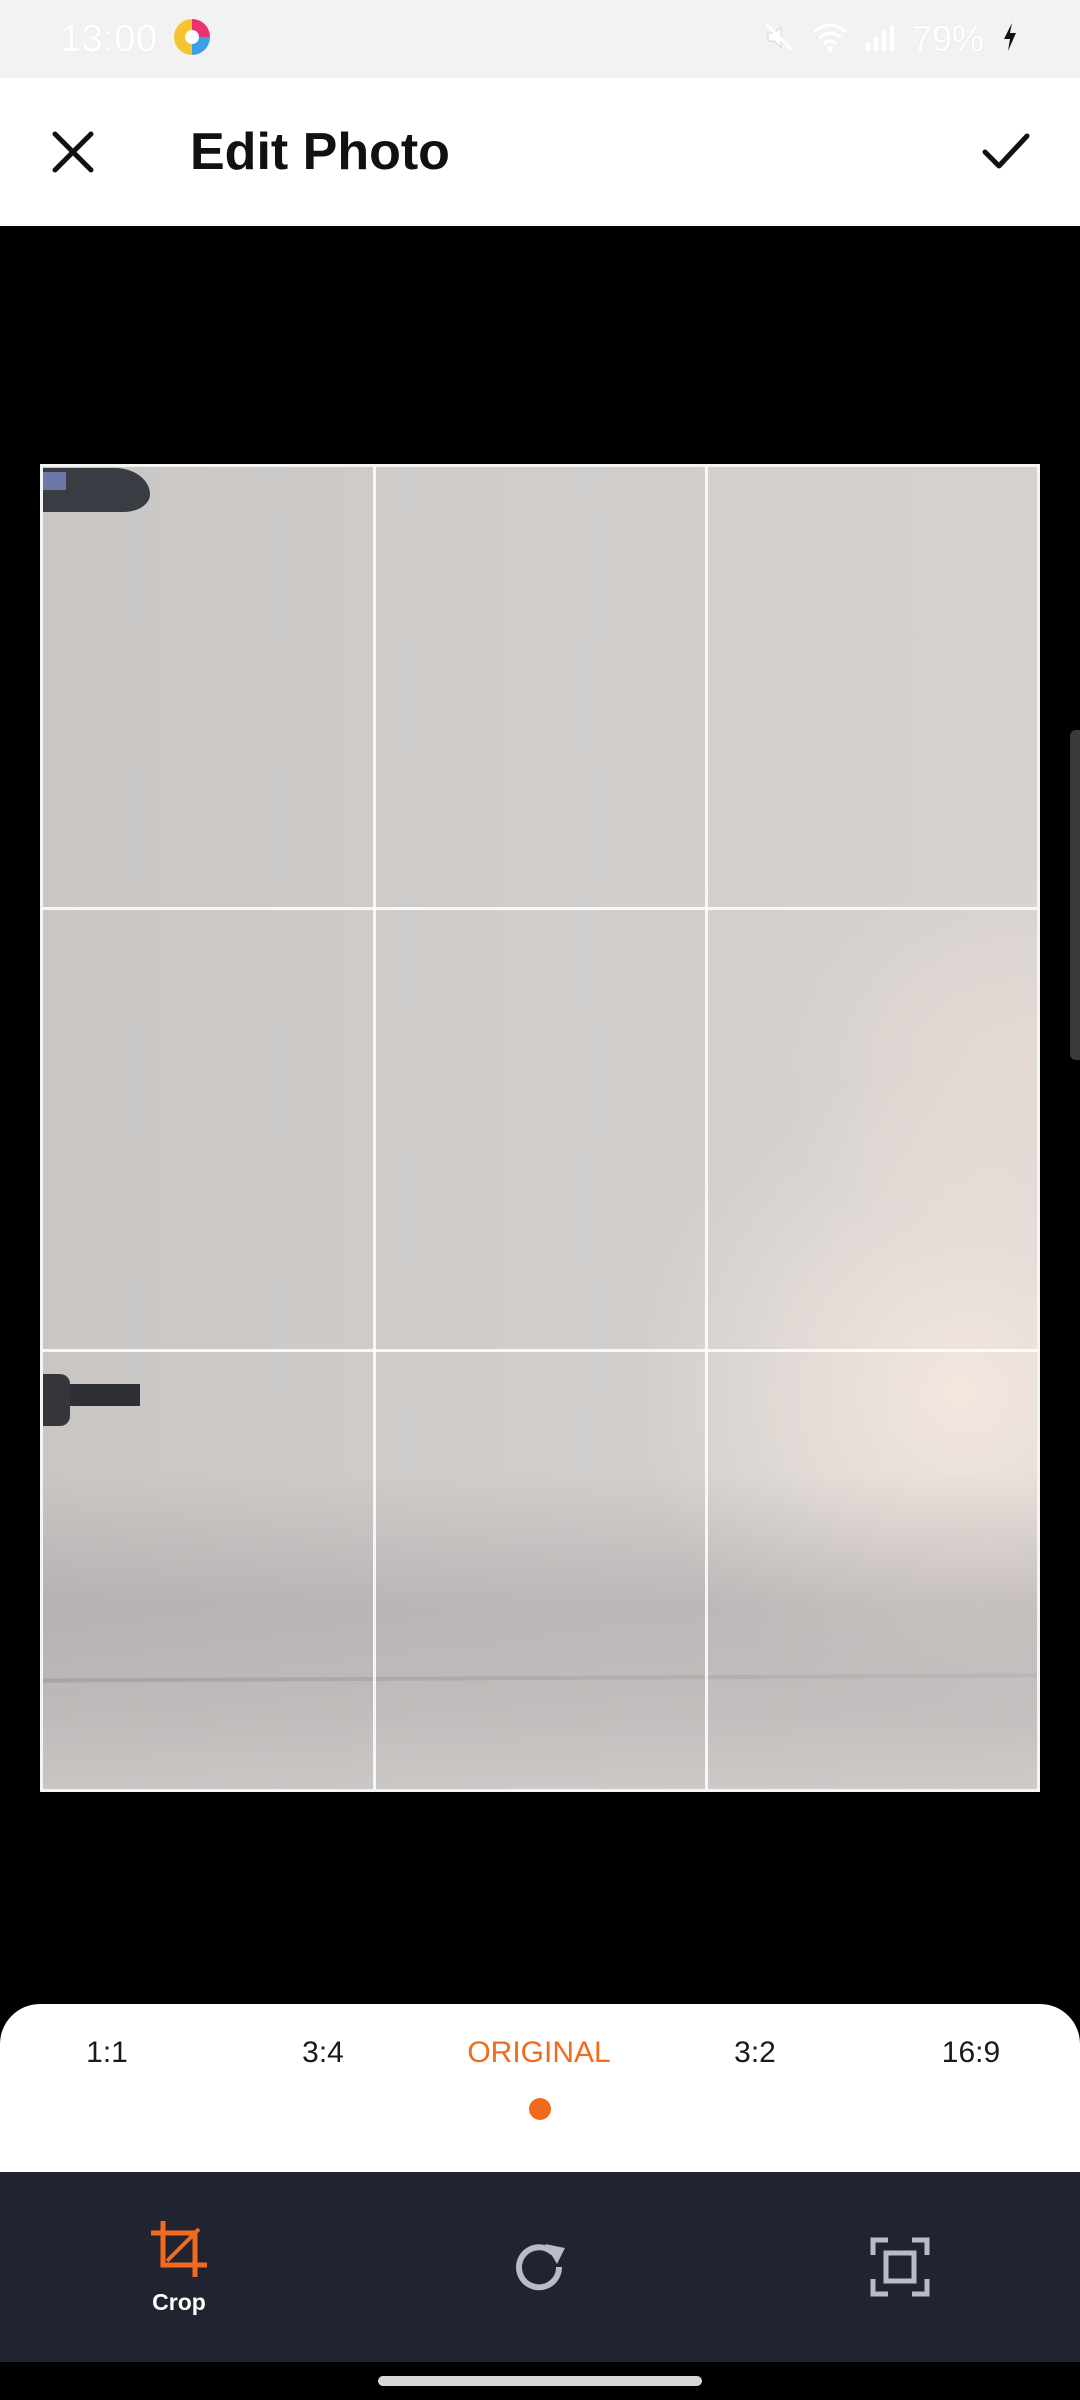 This screenshot has width=1080, height=2400. What do you see at coordinates (179, 2248) in the screenshot?
I see `crop-icon` at bounding box center [179, 2248].